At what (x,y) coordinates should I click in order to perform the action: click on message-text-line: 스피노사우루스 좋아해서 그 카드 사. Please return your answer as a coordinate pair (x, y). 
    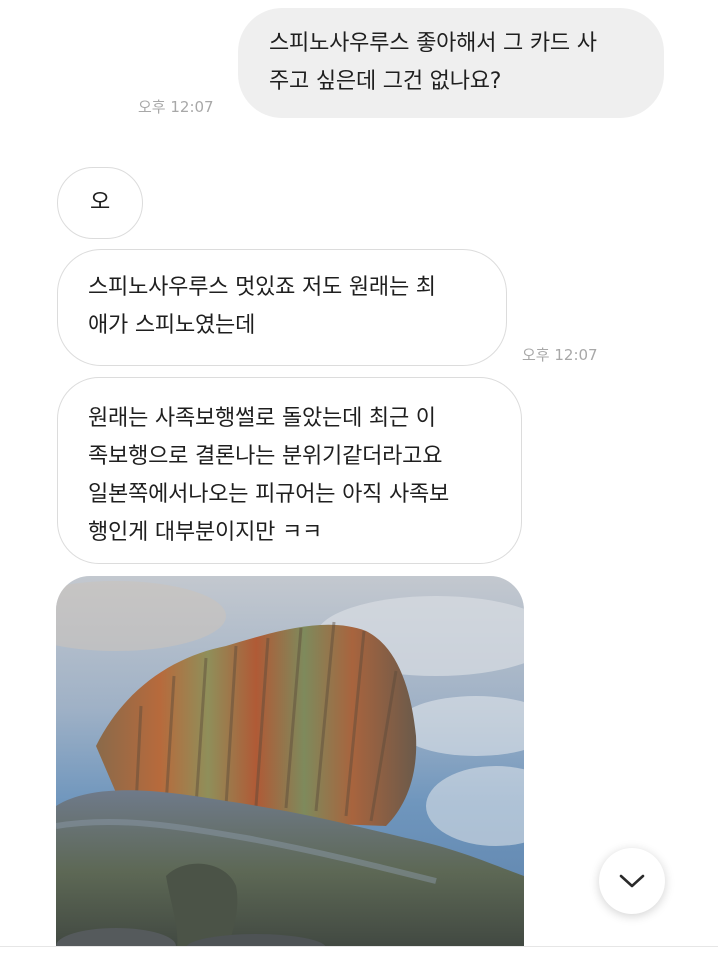
    Looking at the image, I should click on (433, 43).